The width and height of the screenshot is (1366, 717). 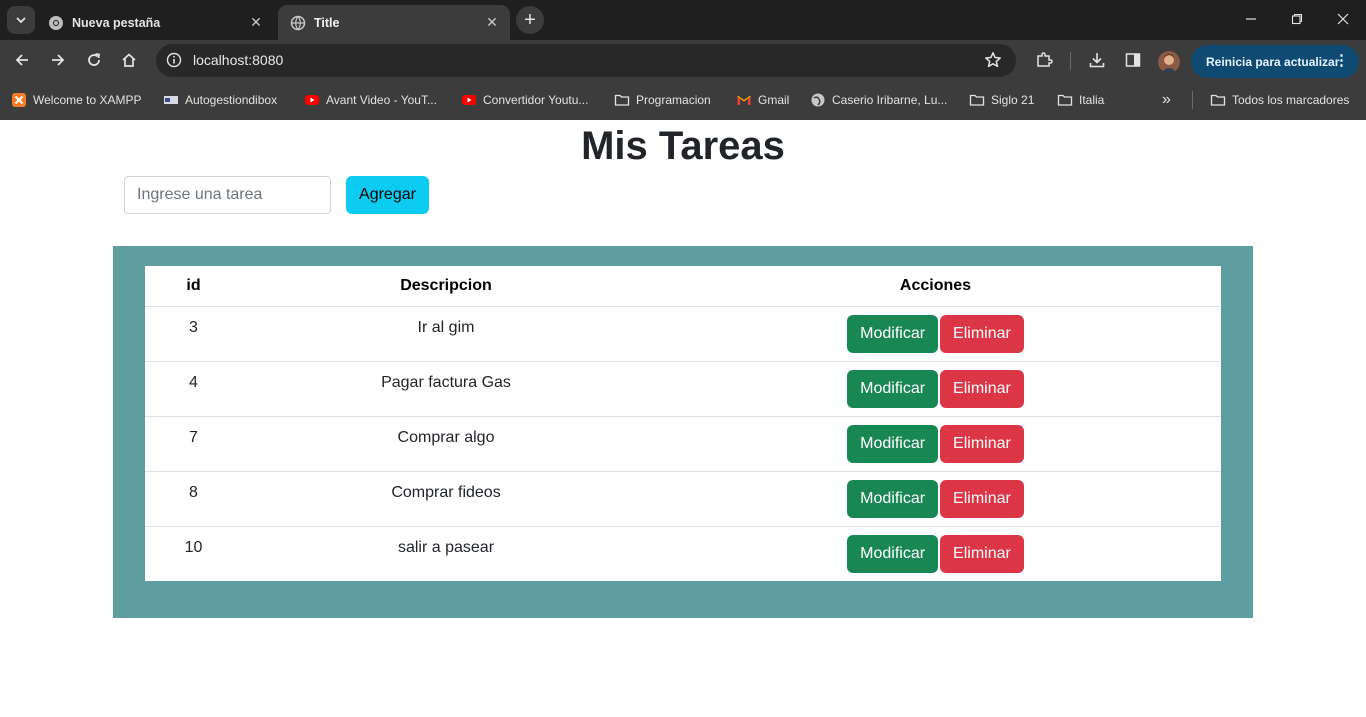 I want to click on bookmark-folder-programacion: Programacion, so click(x=662, y=100).